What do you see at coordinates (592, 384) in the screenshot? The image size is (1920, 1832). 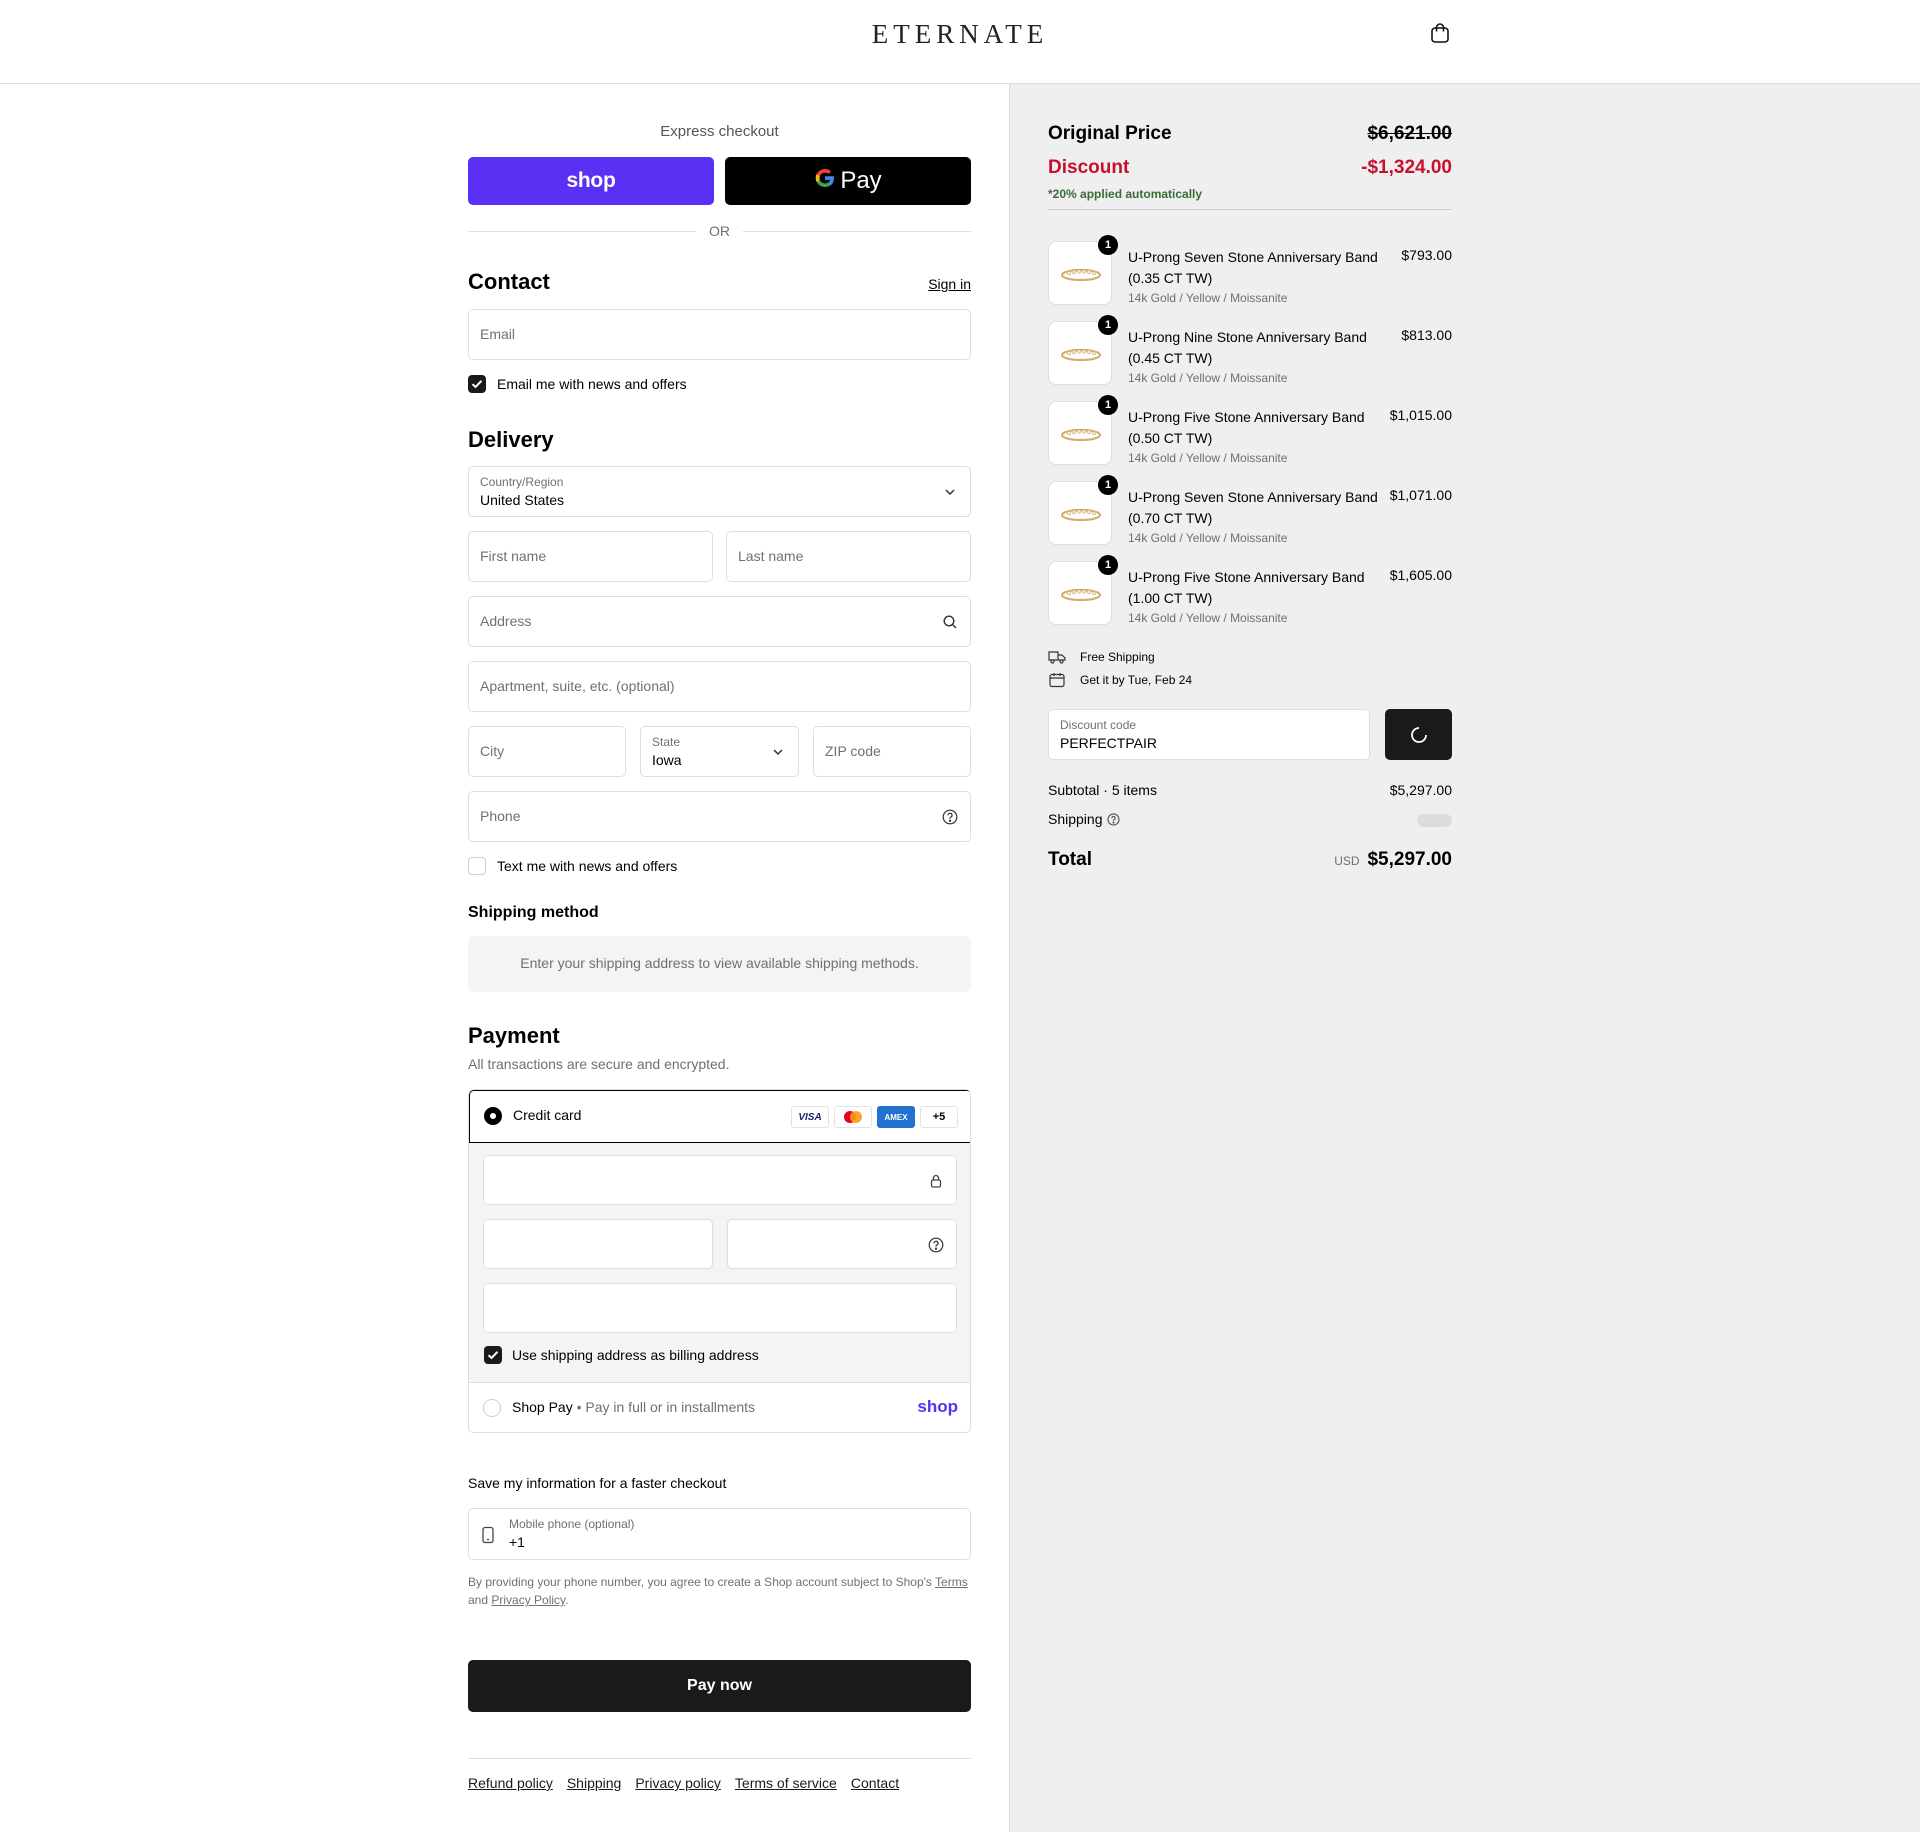 I see `newsletter-label: Email me with news and offers` at bounding box center [592, 384].